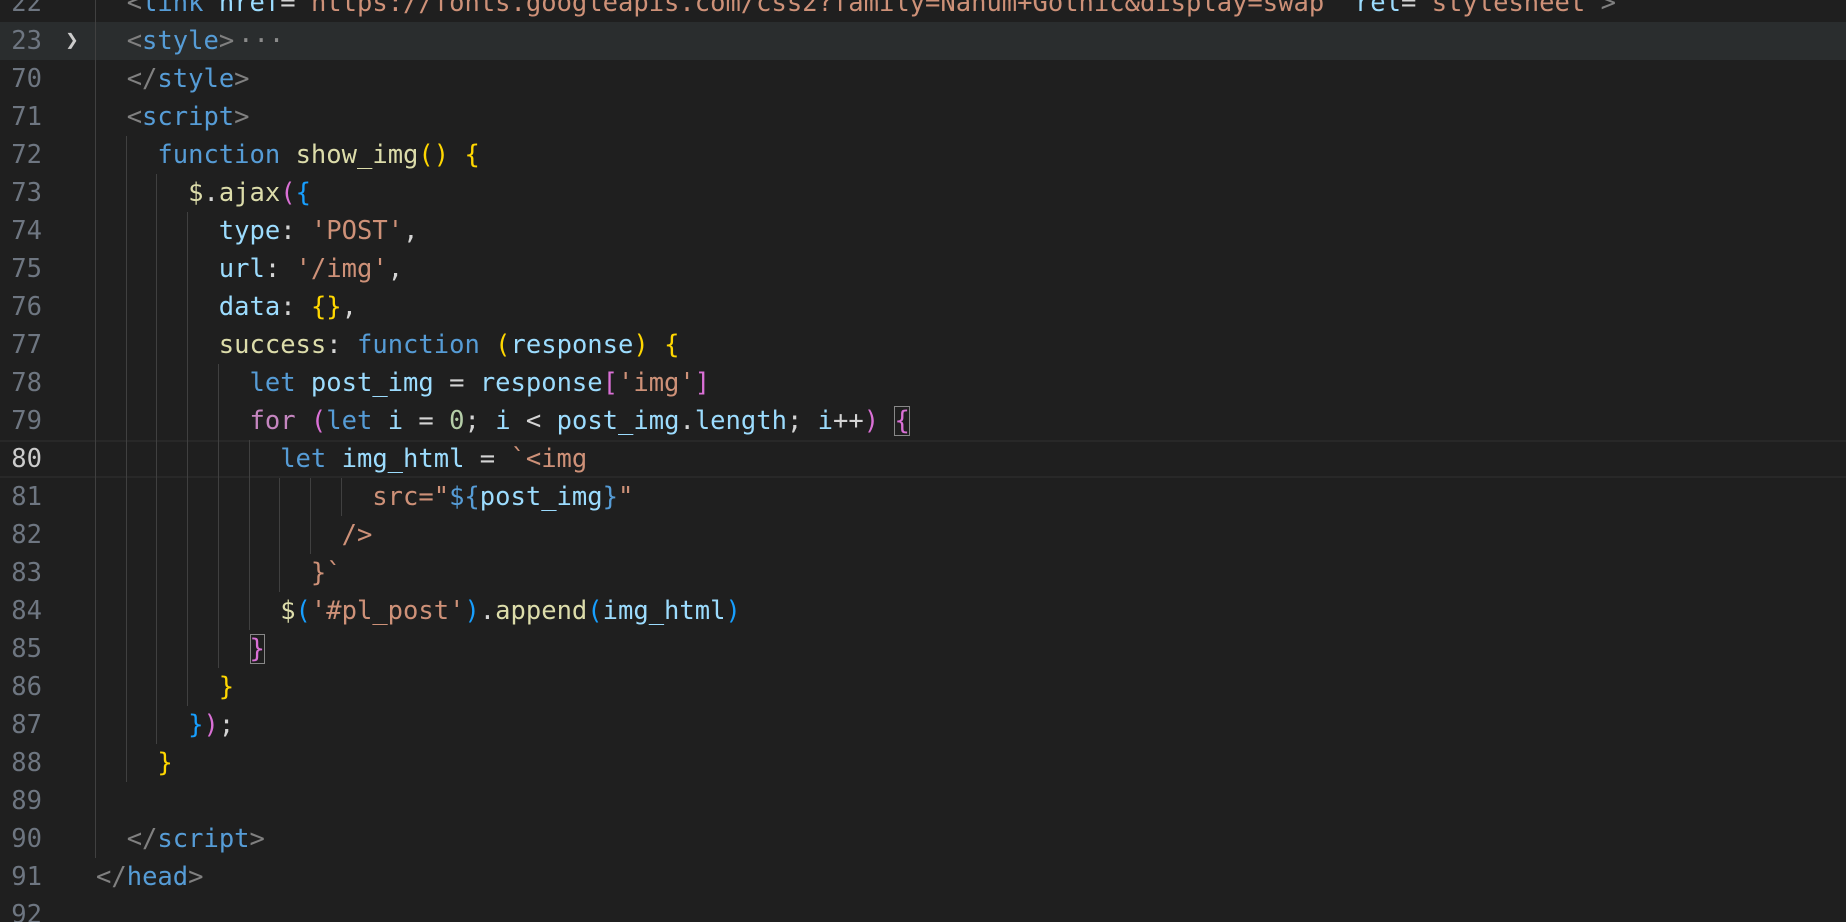 Image resolution: width=1846 pixels, height=922 pixels. I want to click on code-line: 91 </head>, so click(923, 877).